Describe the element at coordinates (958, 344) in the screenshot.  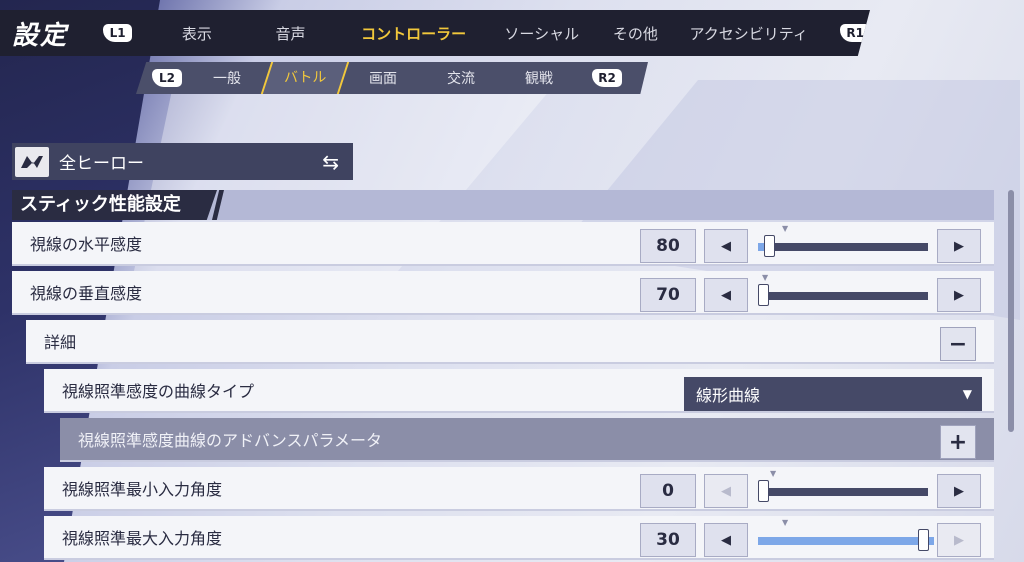
I see `collapse-button: −` at that location.